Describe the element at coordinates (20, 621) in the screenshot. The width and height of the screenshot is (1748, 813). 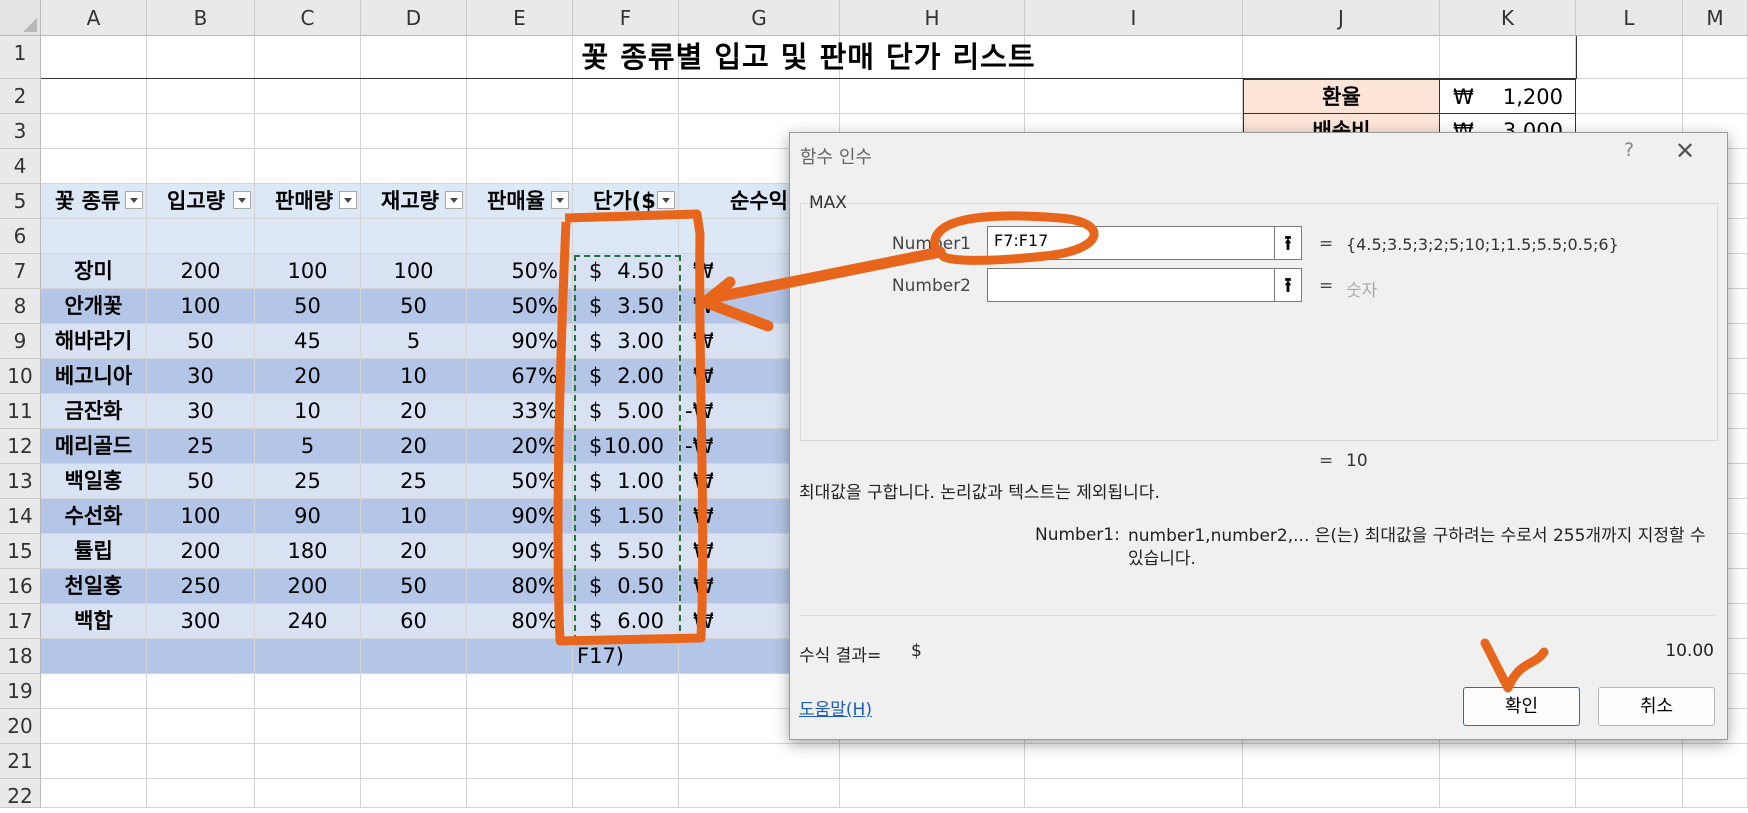
I see `row-header: 17` at that location.